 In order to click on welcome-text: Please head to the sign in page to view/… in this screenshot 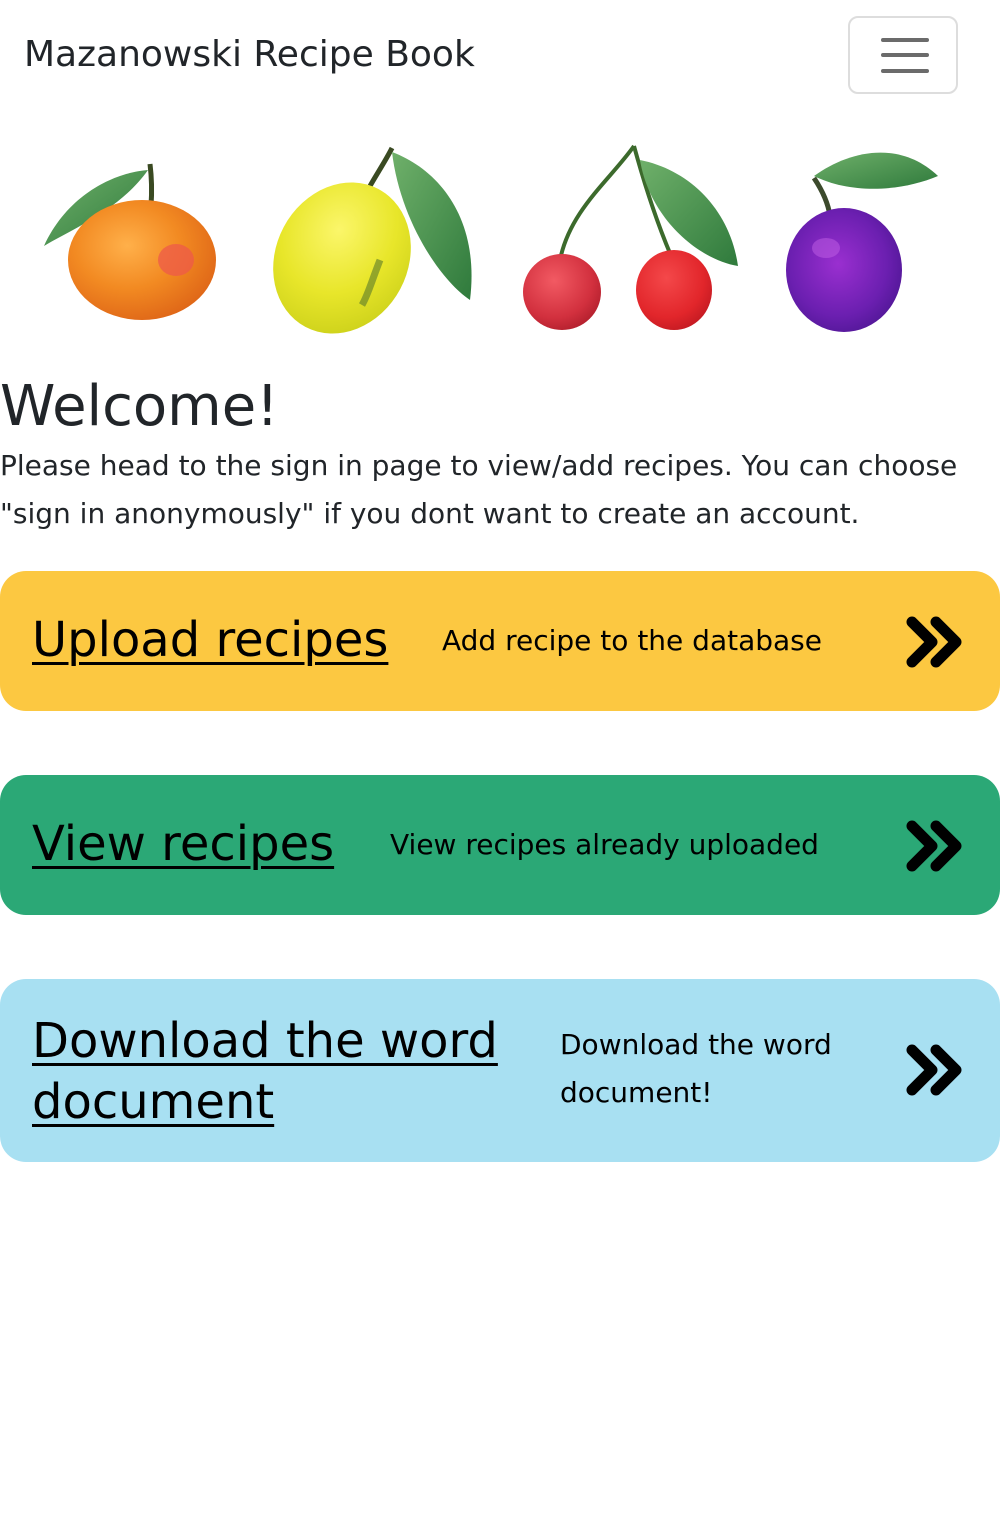, I will do `click(479, 489)`.